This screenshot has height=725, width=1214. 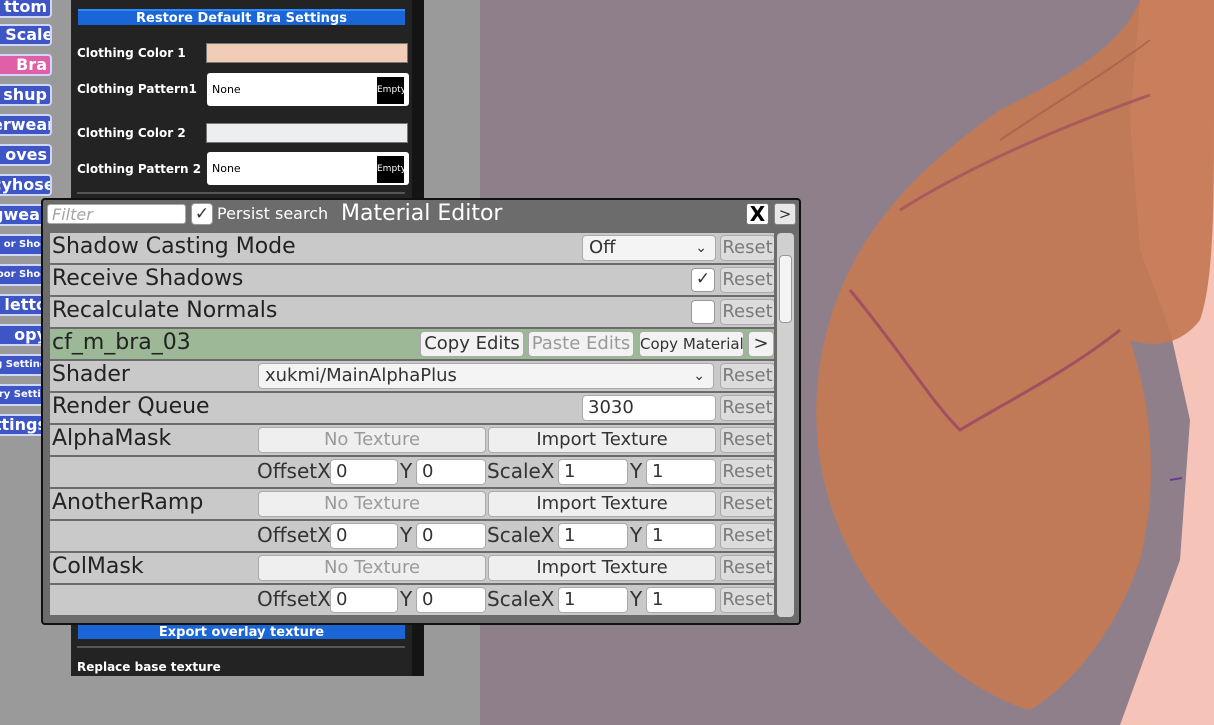 What do you see at coordinates (26, 65) in the screenshot?
I see `category-bra-button: Bra` at bounding box center [26, 65].